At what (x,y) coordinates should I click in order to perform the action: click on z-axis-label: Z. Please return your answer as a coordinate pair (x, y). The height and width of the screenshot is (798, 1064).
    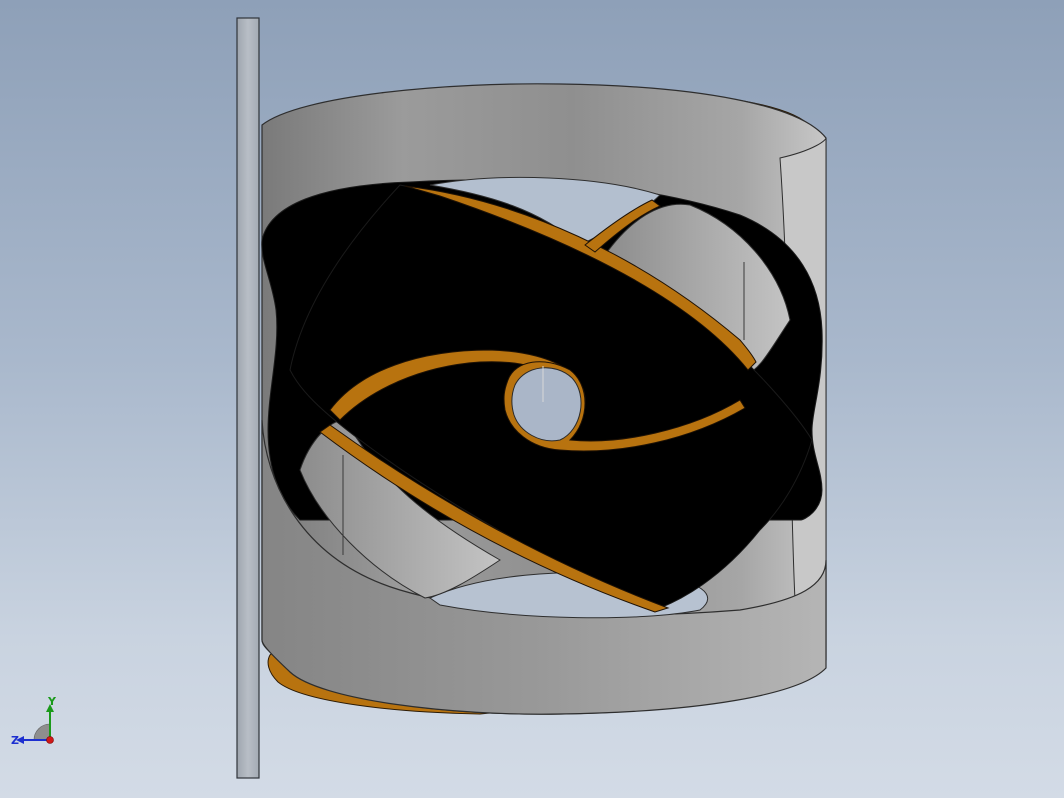
    Looking at the image, I should click on (15, 740).